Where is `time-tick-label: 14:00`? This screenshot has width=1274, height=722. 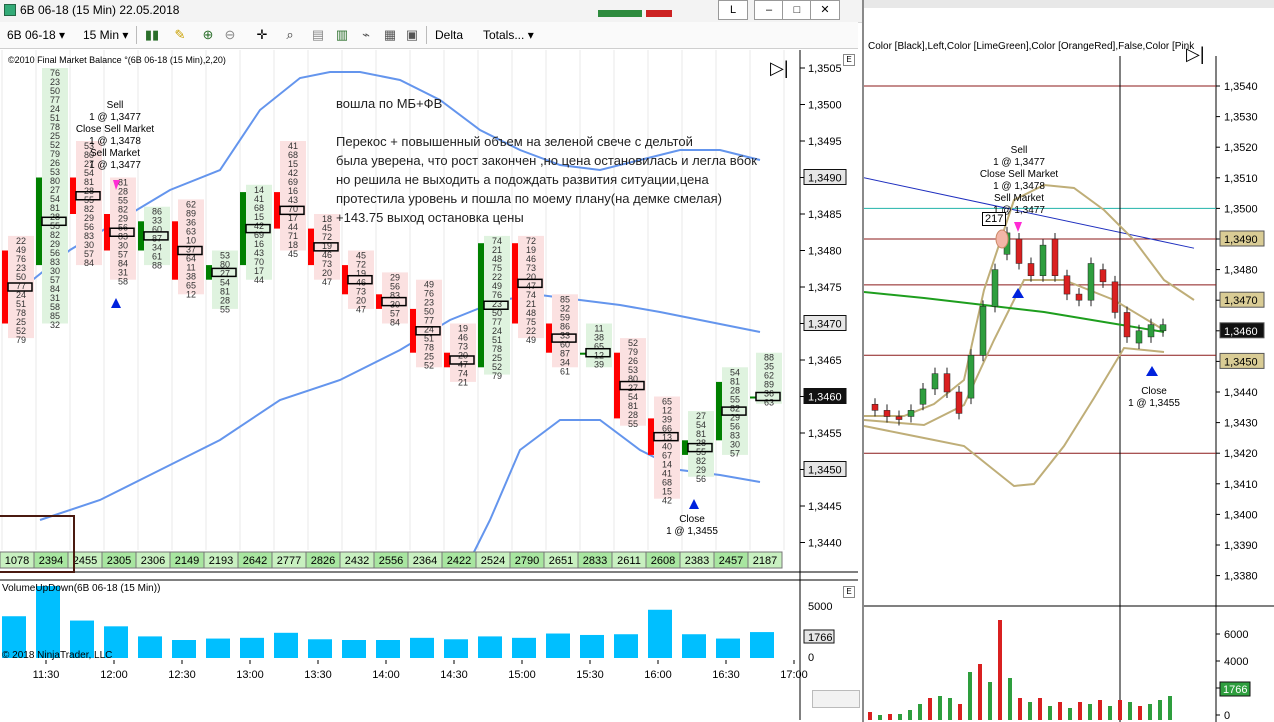
time-tick-label: 14:00 is located at coordinates (386, 675).